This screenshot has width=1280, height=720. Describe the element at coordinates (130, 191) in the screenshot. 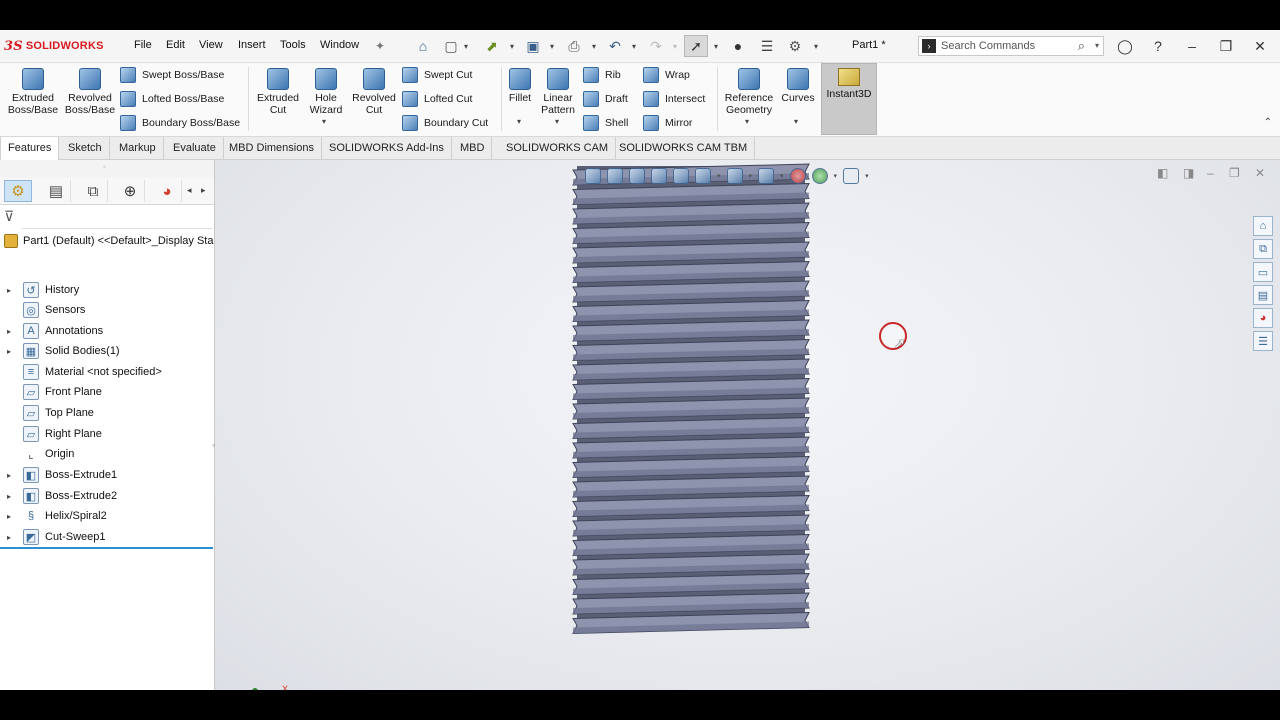

I see `dimxpert-manager-tab-icon: ⊕` at that location.